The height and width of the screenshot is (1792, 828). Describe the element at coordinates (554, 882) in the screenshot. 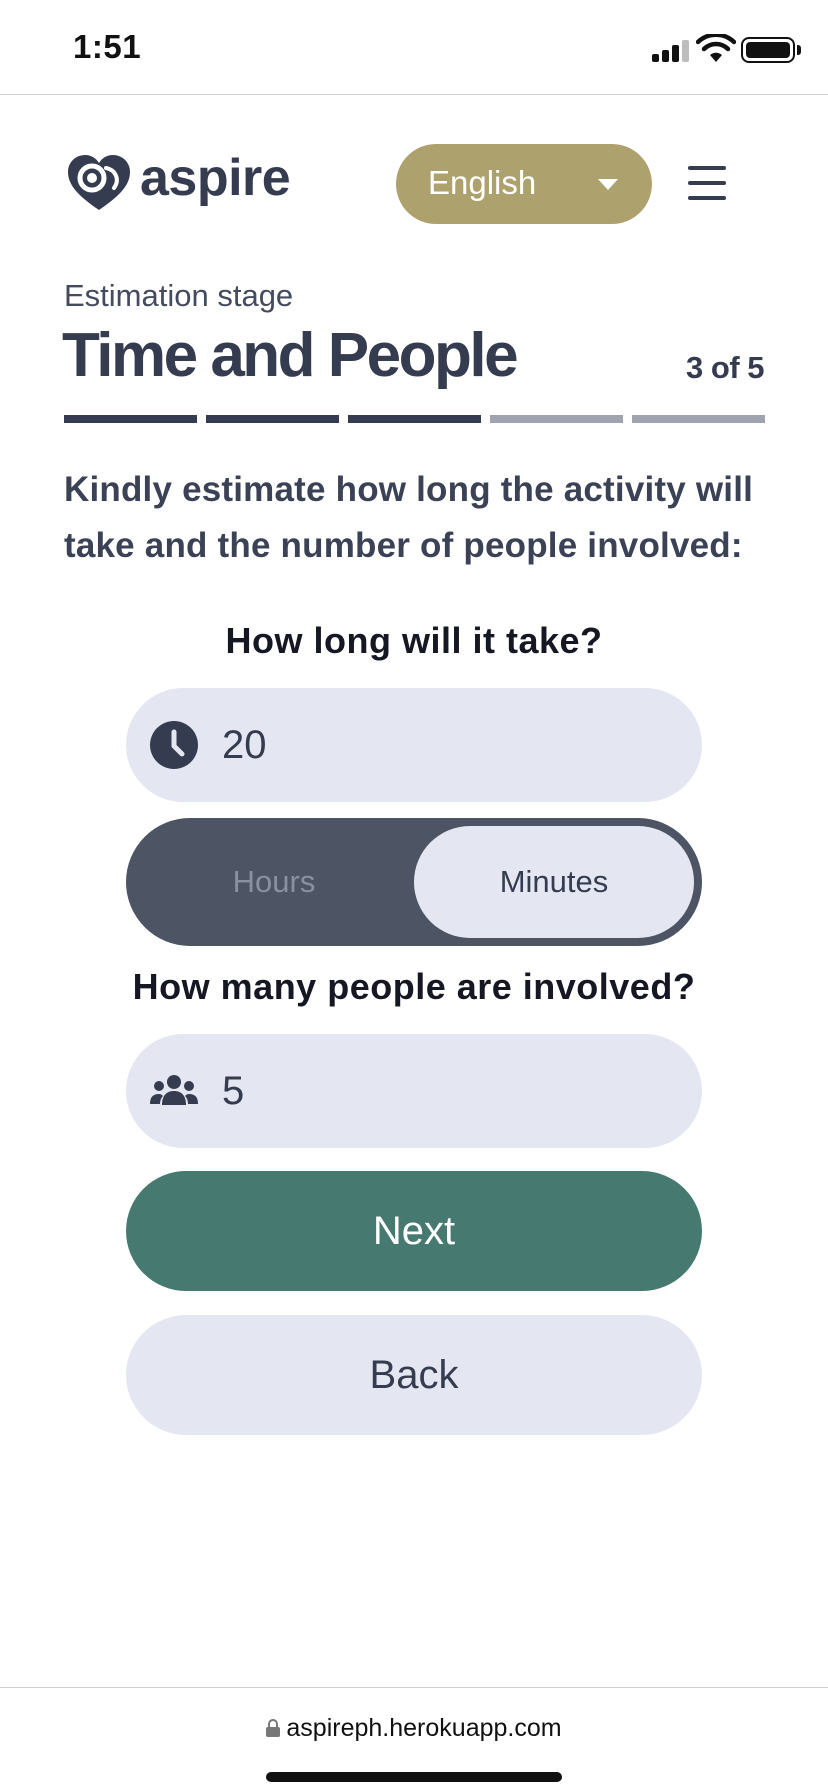

I see `unit-option-minutes: Minutes` at that location.